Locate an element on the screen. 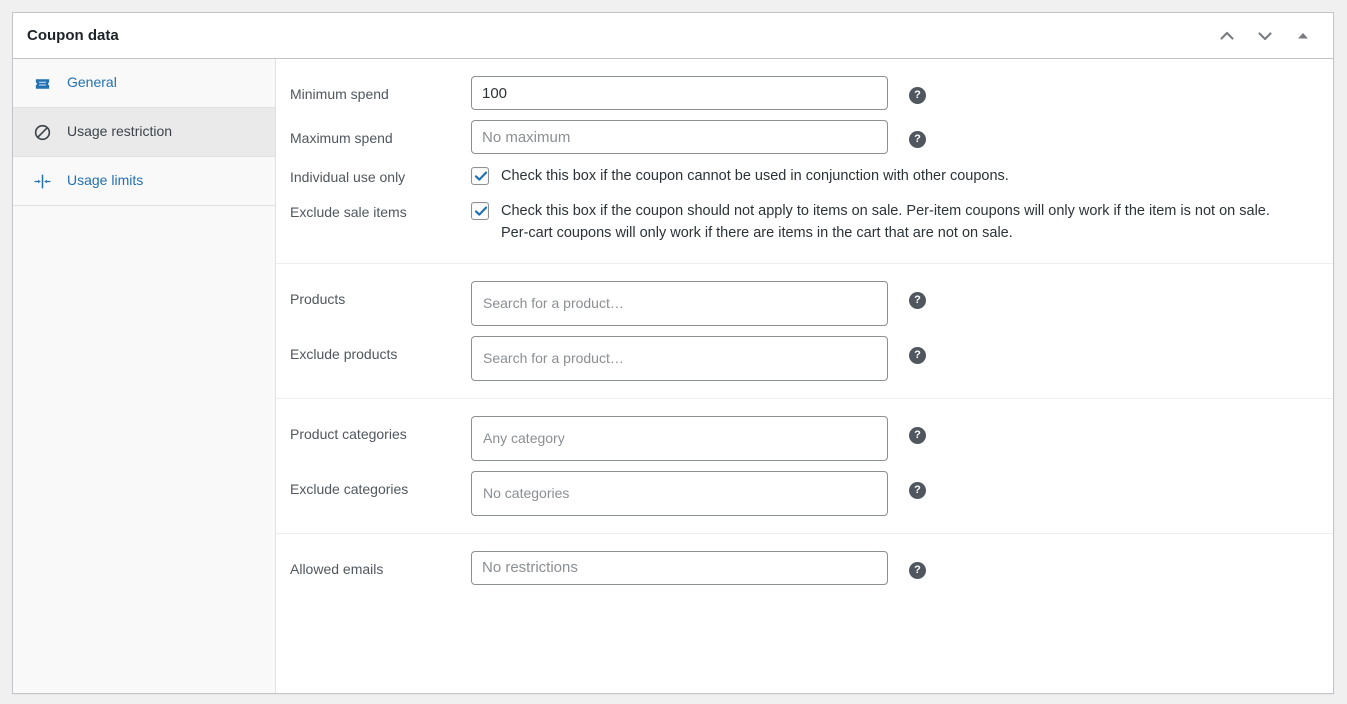 This screenshot has height=704, width=1347. exclude-categories-label: Exclude categories is located at coordinates (349, 488).